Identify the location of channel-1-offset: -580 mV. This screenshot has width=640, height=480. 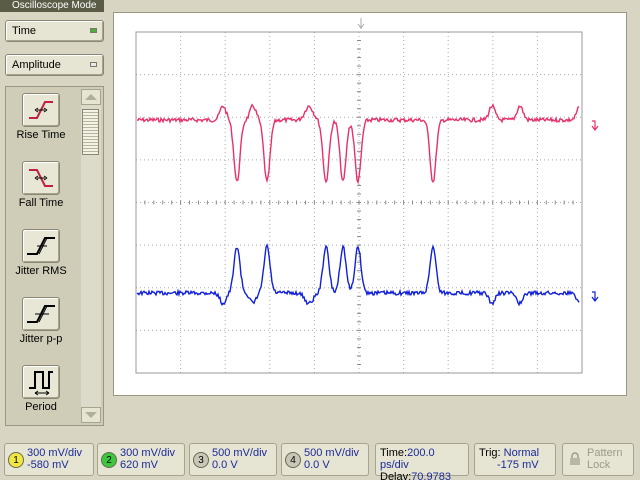
(48, 465).